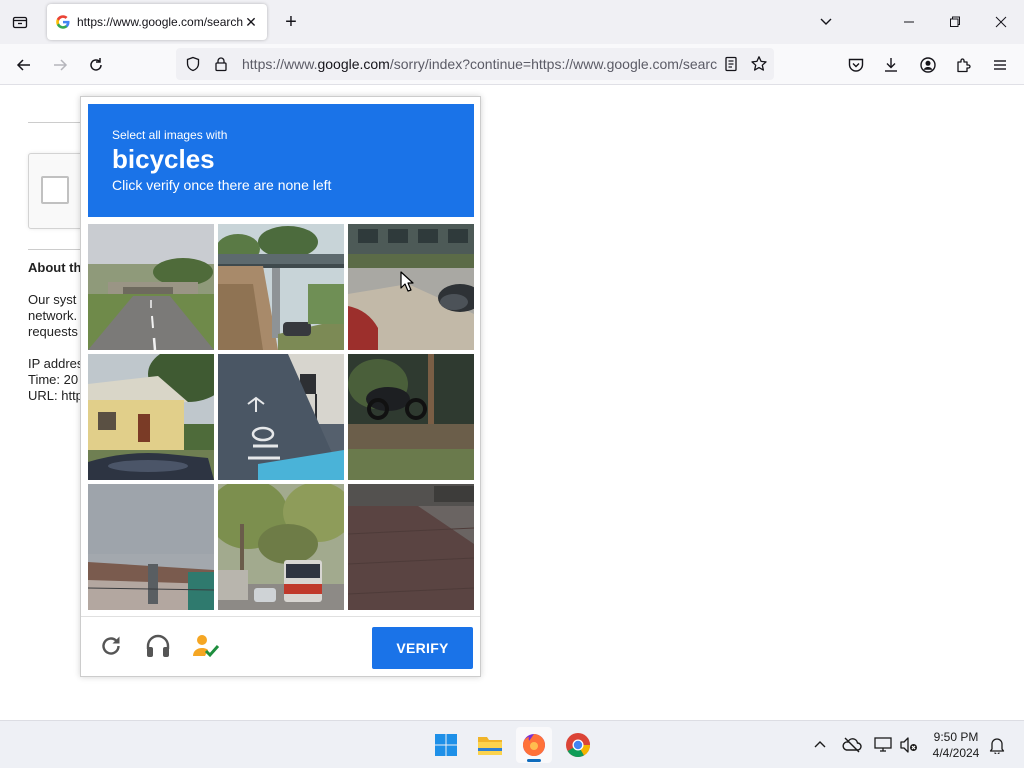  Describe the element at coordinates (534, 760) in the screenshot. I see `active-app-indicator` at that location.